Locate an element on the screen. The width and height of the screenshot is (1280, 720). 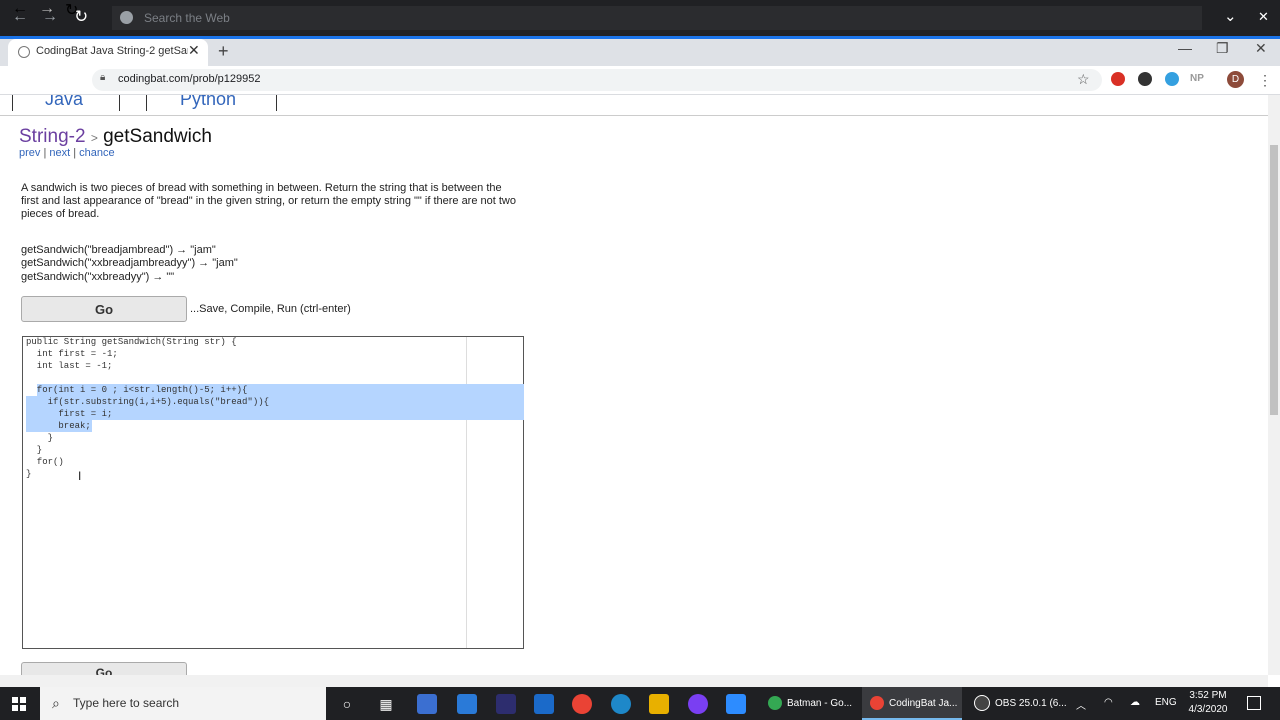
example-line: getSandwich("xxbreadyy") → "" is located at coordinates (98, 277).